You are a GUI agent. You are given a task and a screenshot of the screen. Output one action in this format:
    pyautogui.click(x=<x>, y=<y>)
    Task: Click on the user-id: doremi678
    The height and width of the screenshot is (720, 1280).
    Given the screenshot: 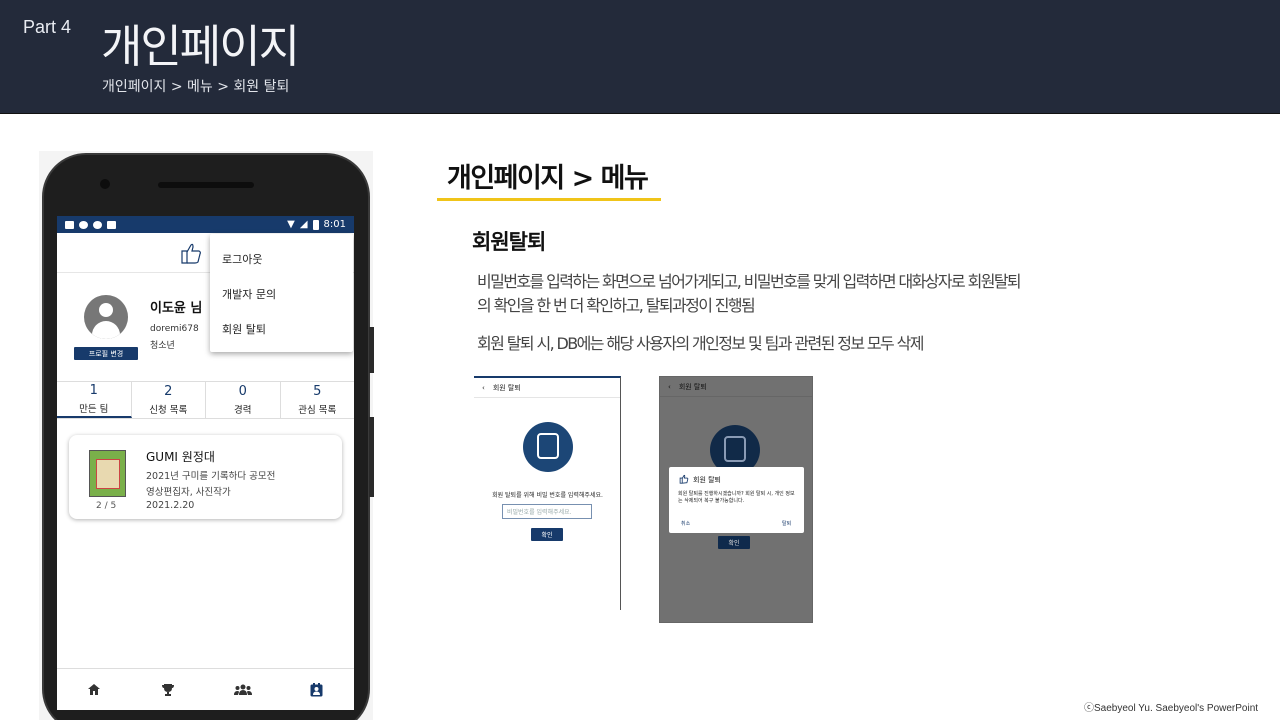 What is the action you would take?
    pyautogui.click(x=174, y=329)
    